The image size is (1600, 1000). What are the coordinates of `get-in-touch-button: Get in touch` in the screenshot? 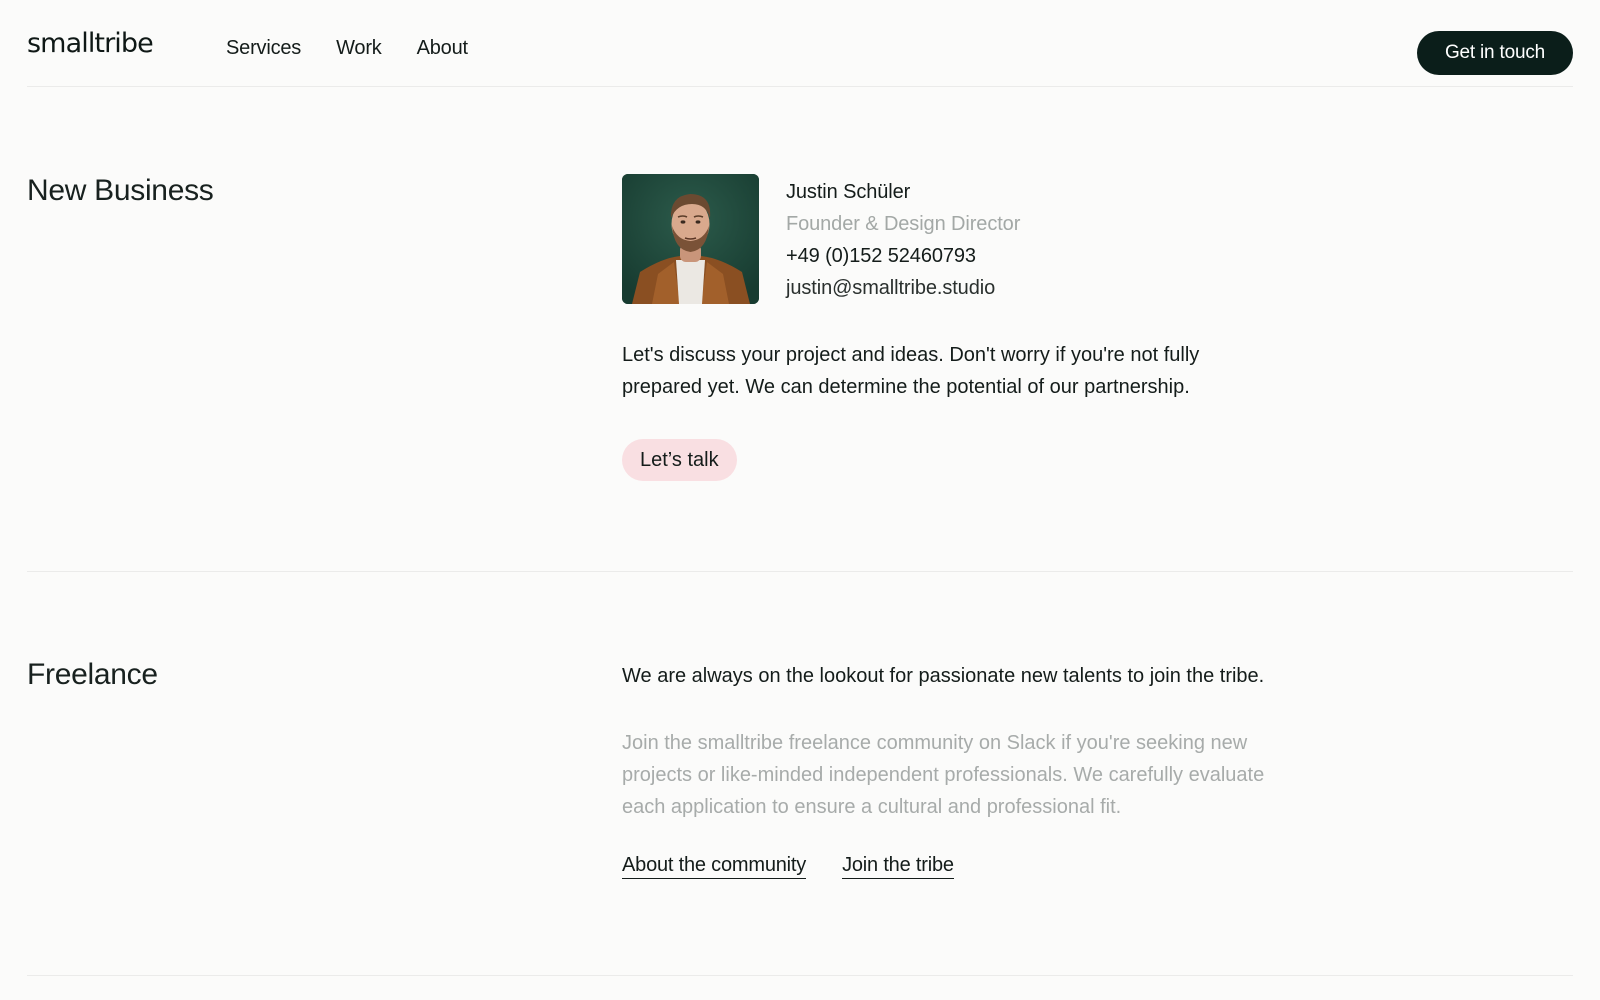 It's located at (1494, 53).